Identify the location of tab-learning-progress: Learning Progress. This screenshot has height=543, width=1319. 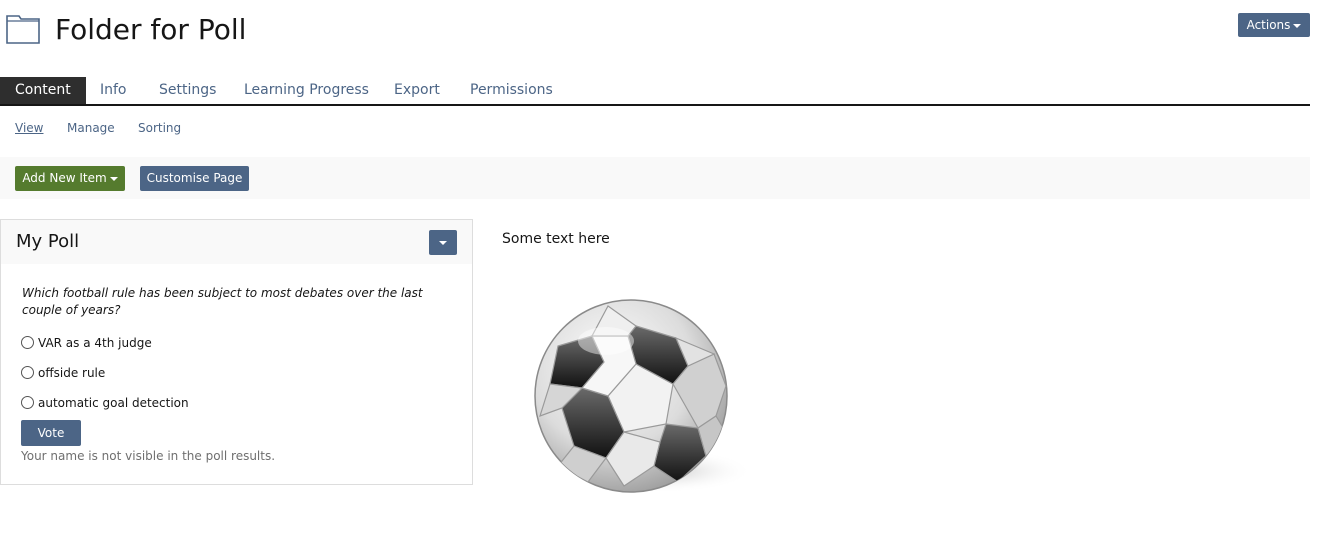
(306, 90).